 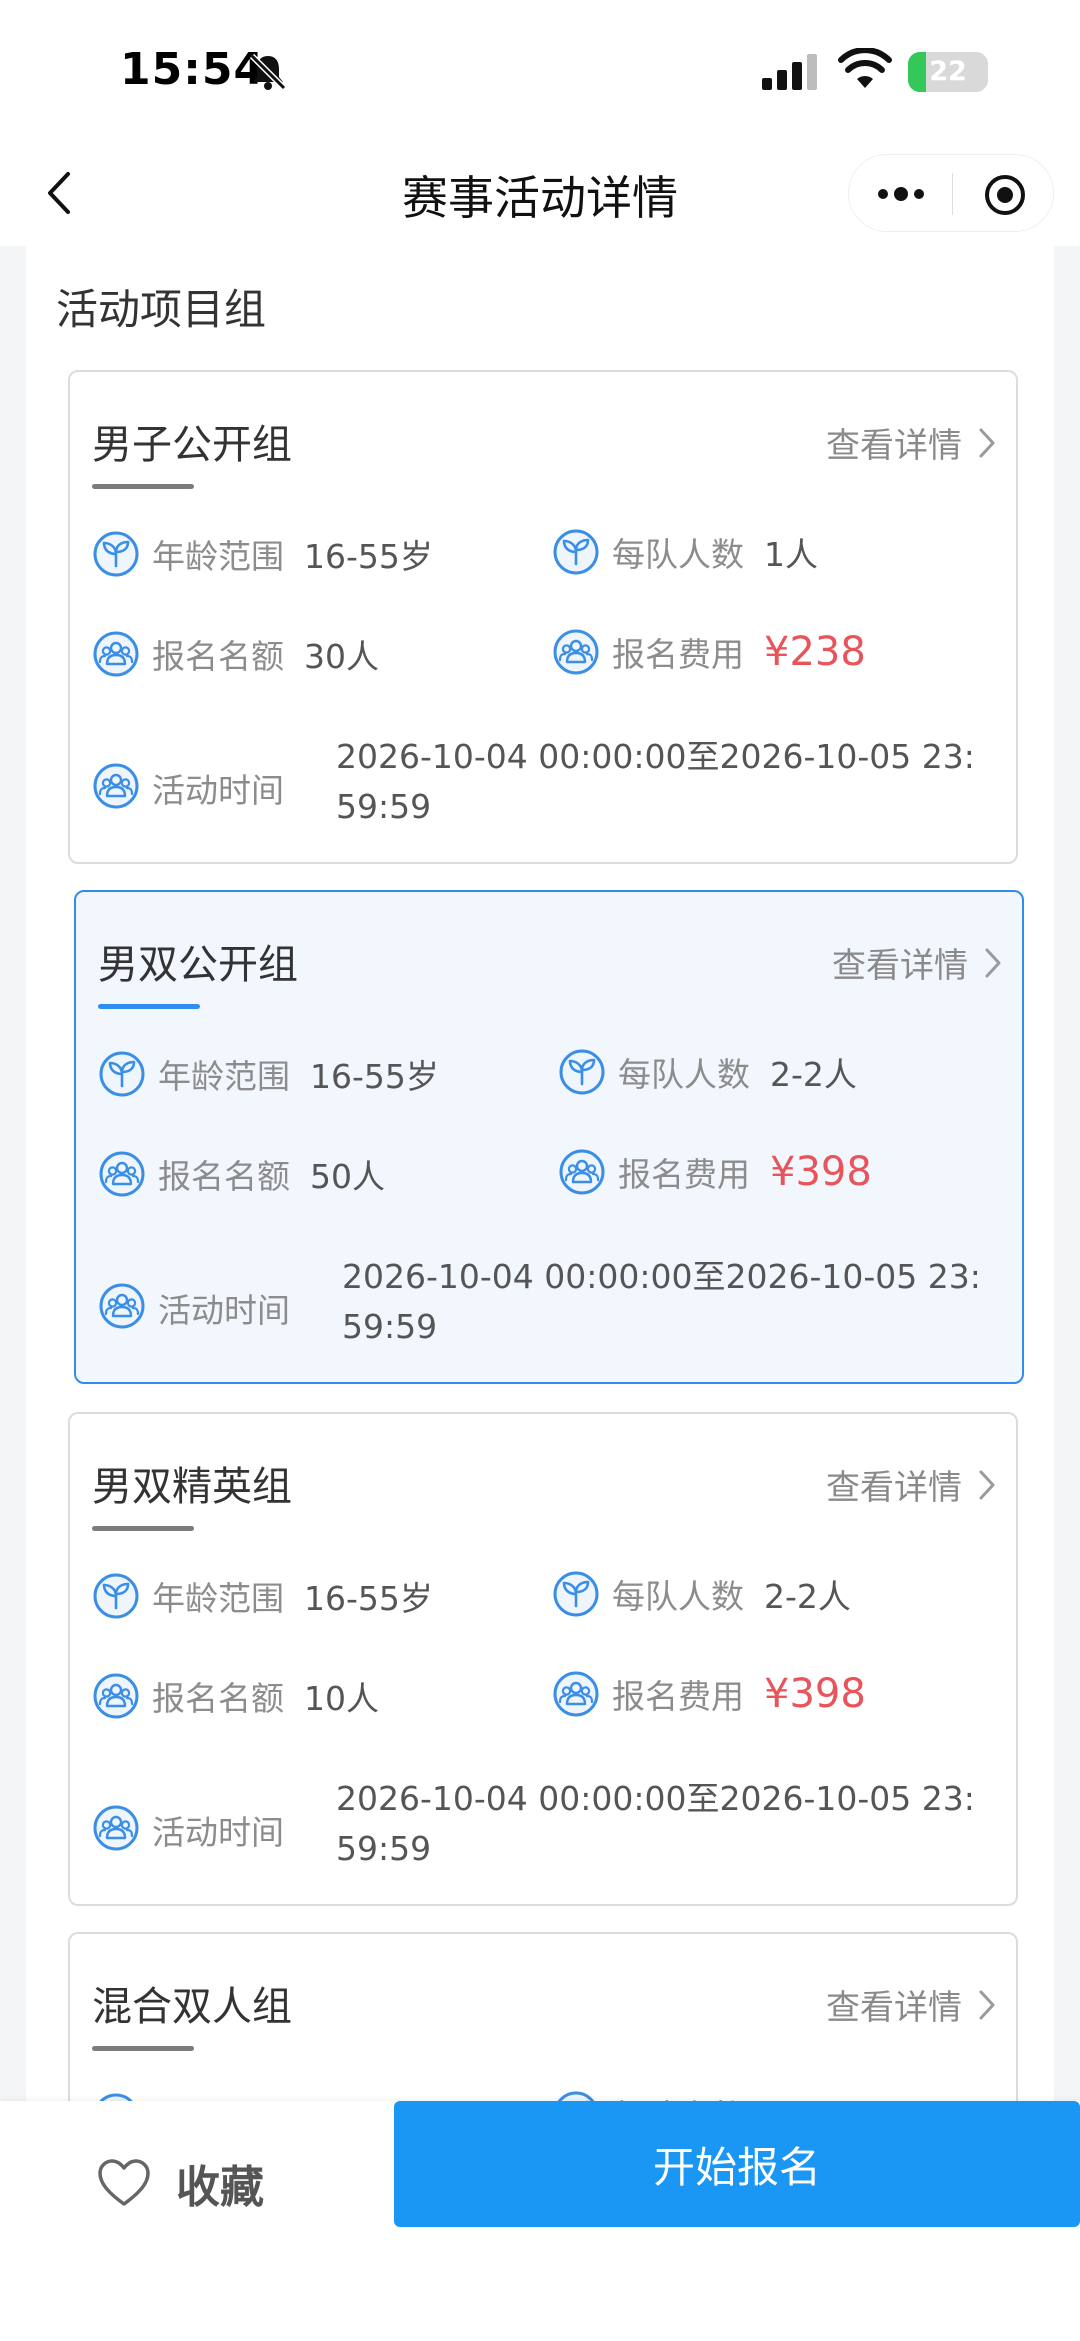 What do you see at coordinates (192, 445) in the screenshot?
I see `group-name: 男子公开组` at bounding box center [192, 445].